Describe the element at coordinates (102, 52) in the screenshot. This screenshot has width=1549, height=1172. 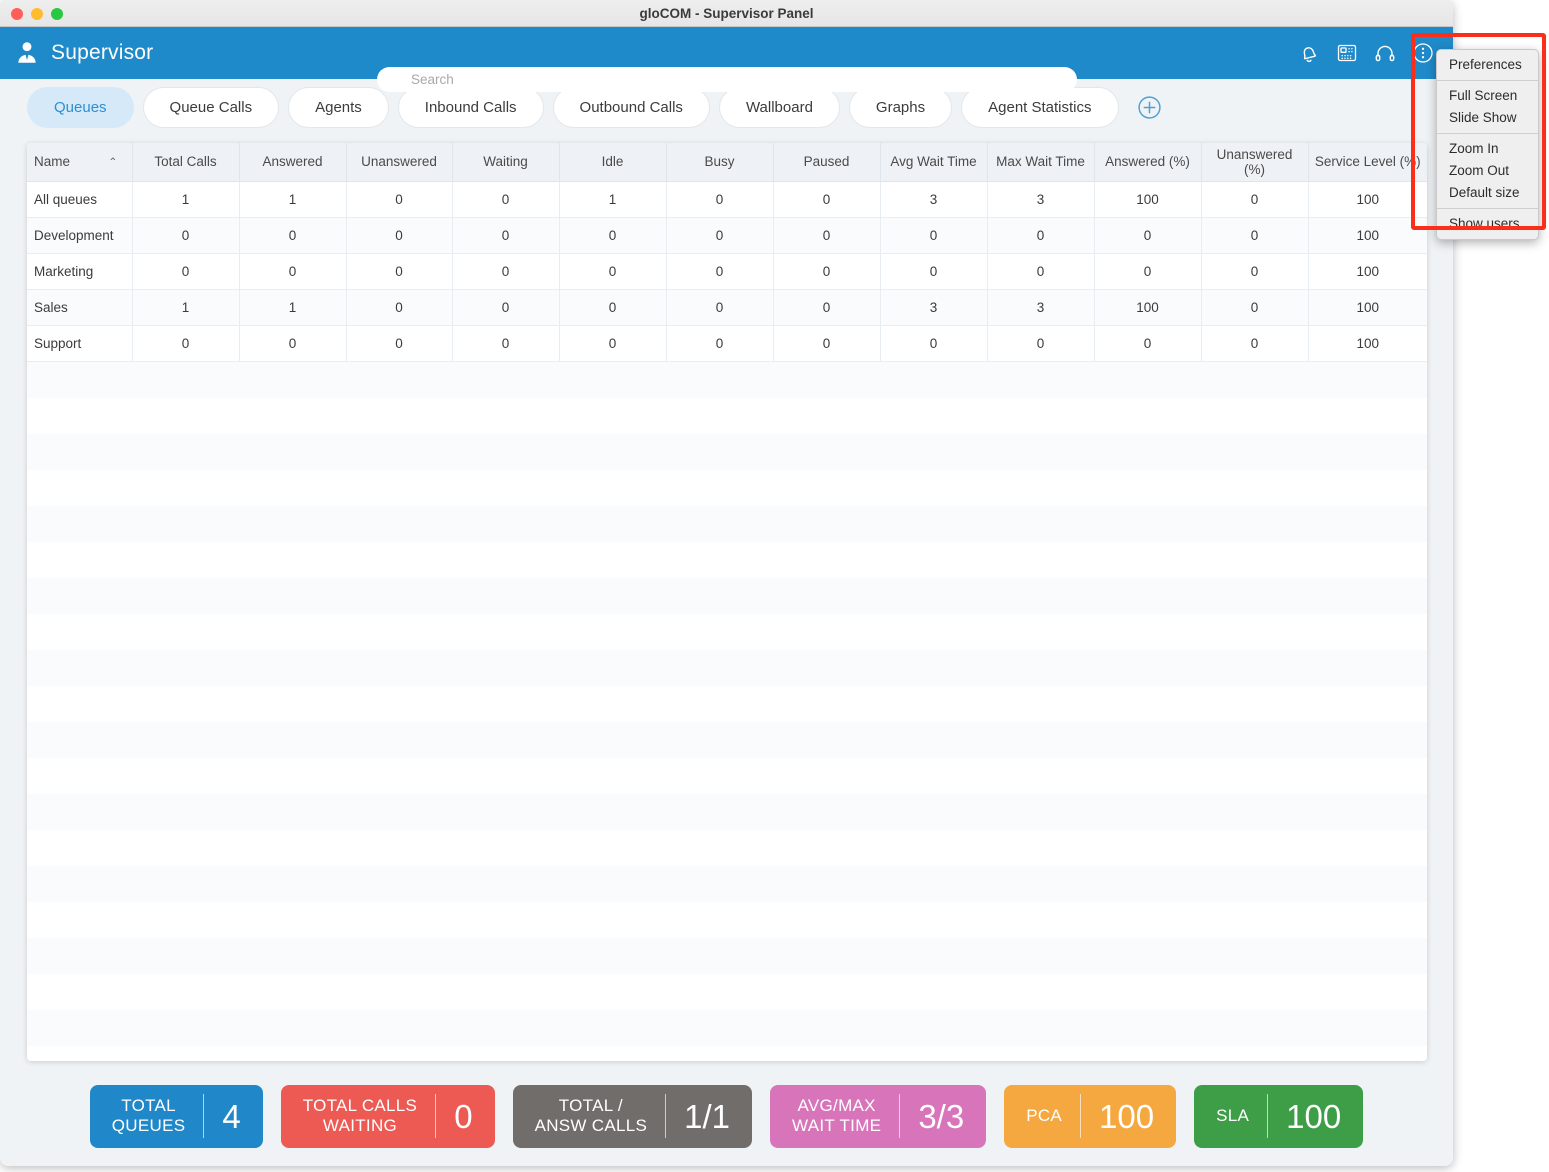
I see `app-title: Supervisor` at that location.